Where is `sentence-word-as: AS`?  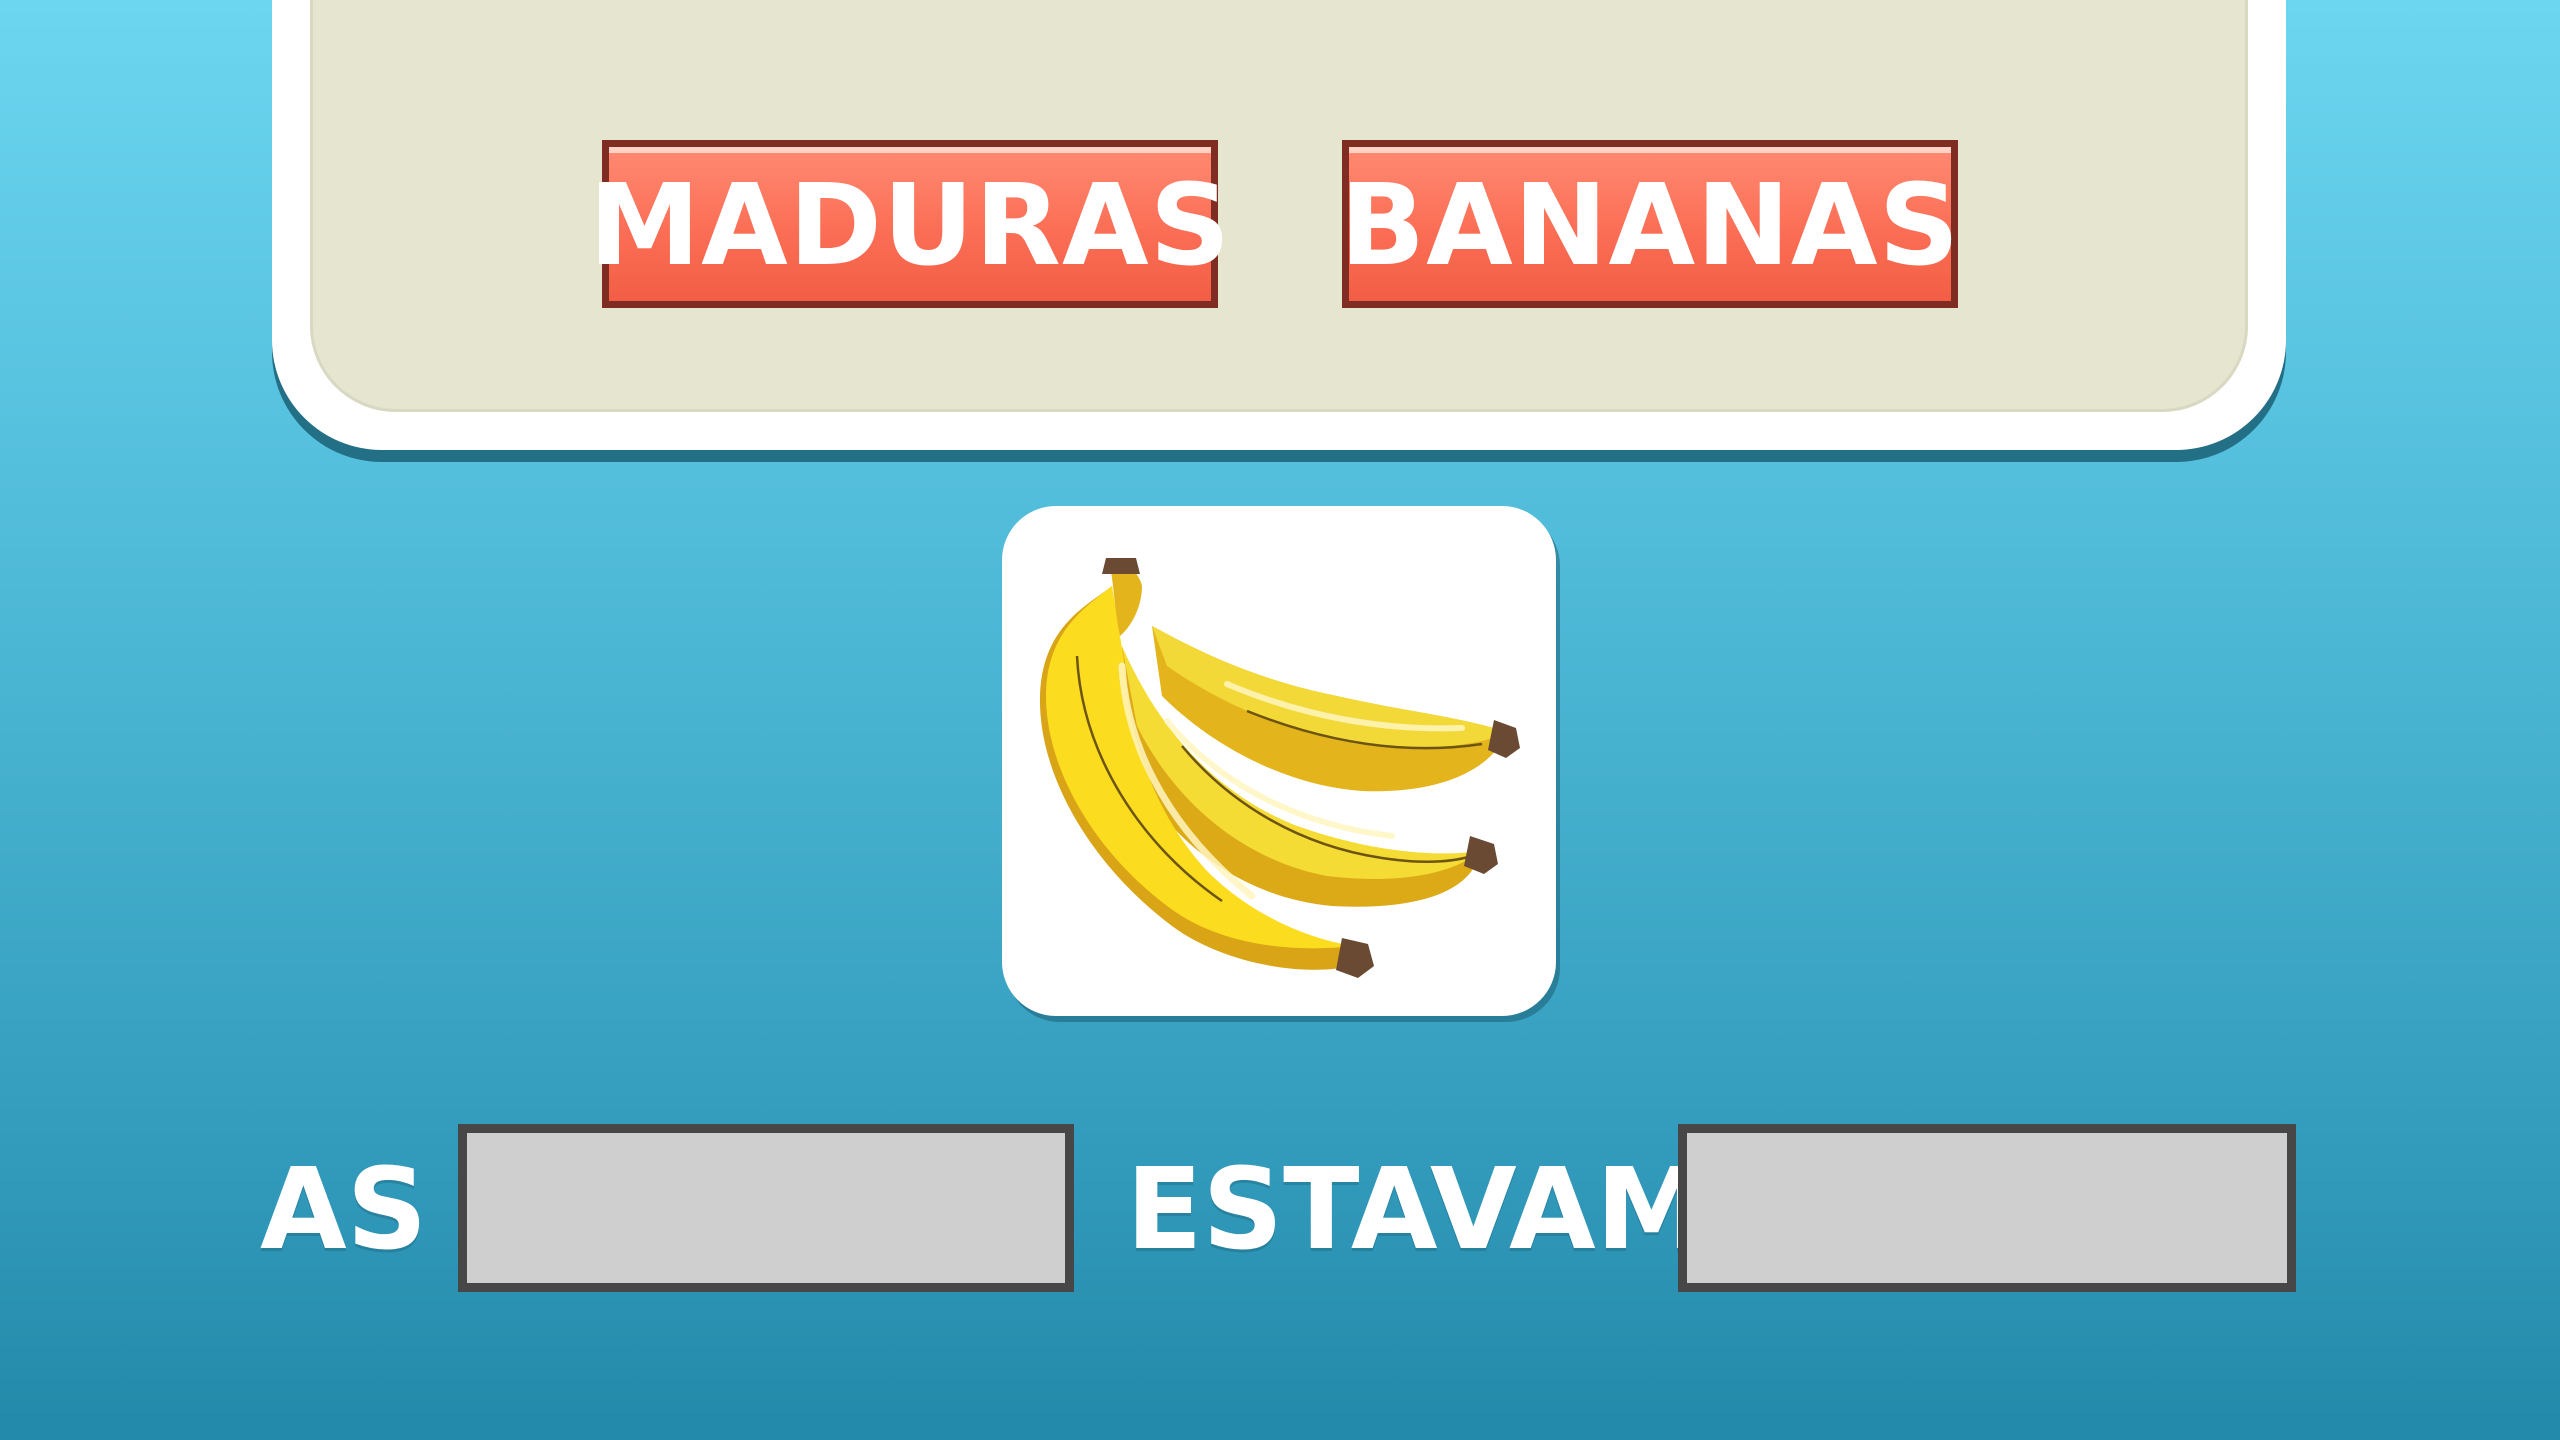
sentence-word-as: AS is located at coordinates (344, 1210).